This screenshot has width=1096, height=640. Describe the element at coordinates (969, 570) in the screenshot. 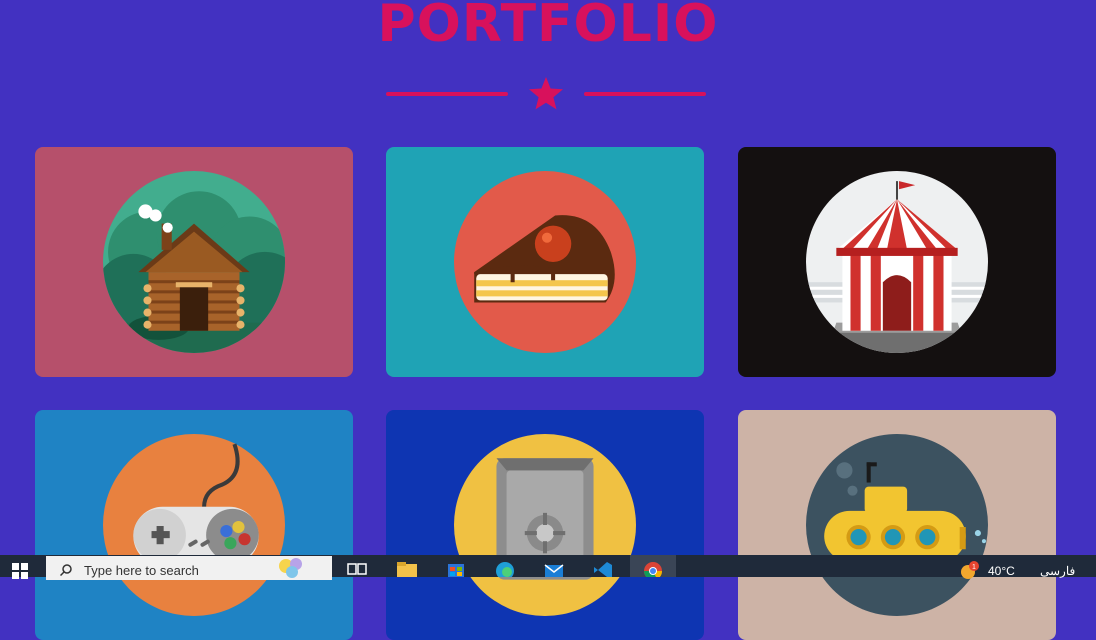

I see `weather-icon: 1` at that location.